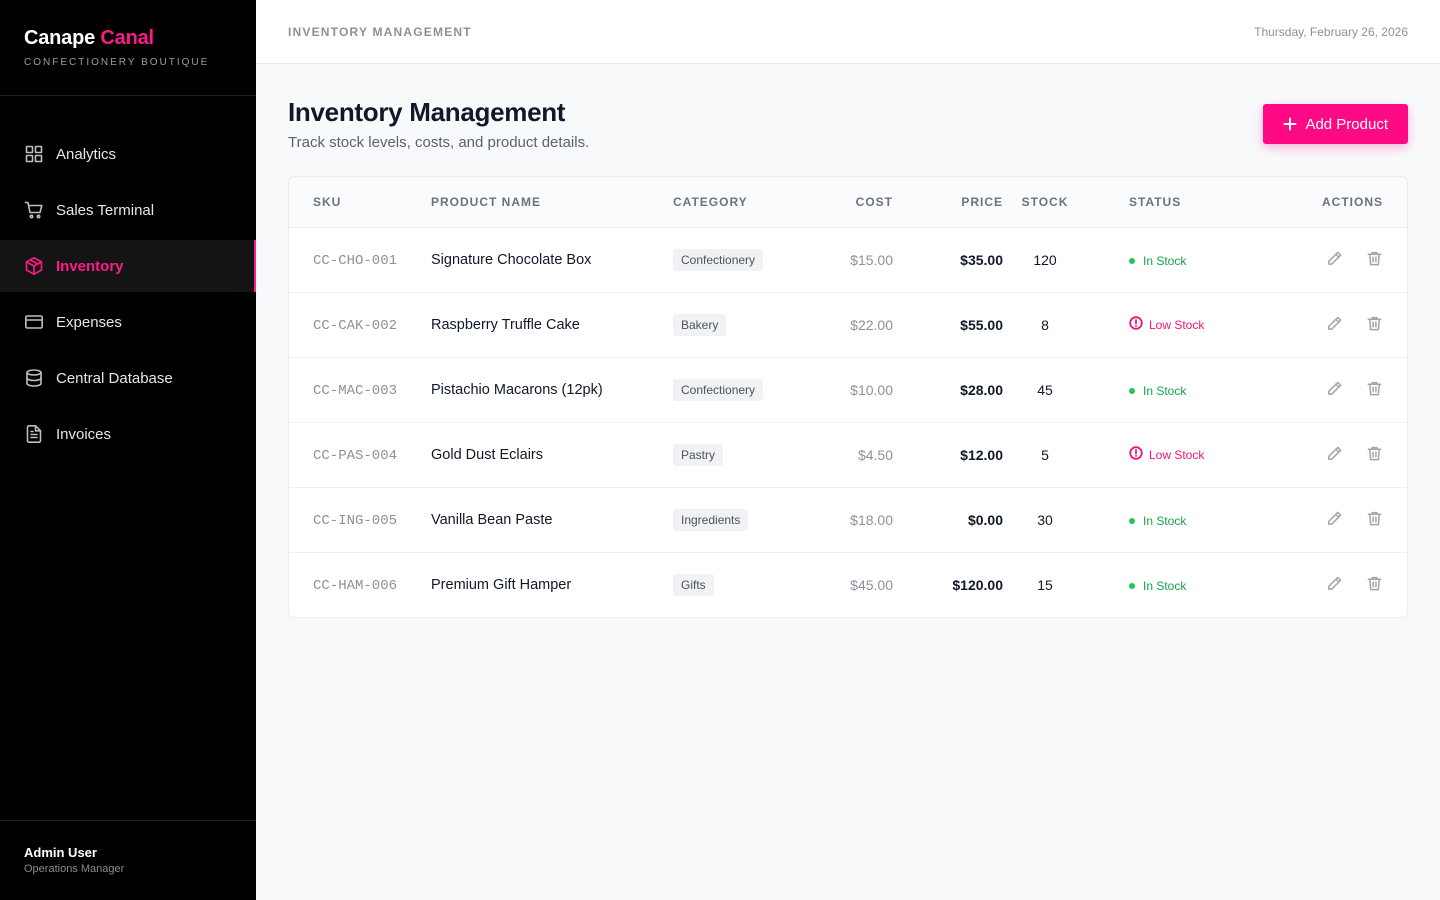 Image resolution: width=1440 pixels, height=900 pixels. What do you see at coordinates (105, 210) in the screenshot?
I see `sidebar-item-label: Sales Terminal` at bounding box center [105, 210].